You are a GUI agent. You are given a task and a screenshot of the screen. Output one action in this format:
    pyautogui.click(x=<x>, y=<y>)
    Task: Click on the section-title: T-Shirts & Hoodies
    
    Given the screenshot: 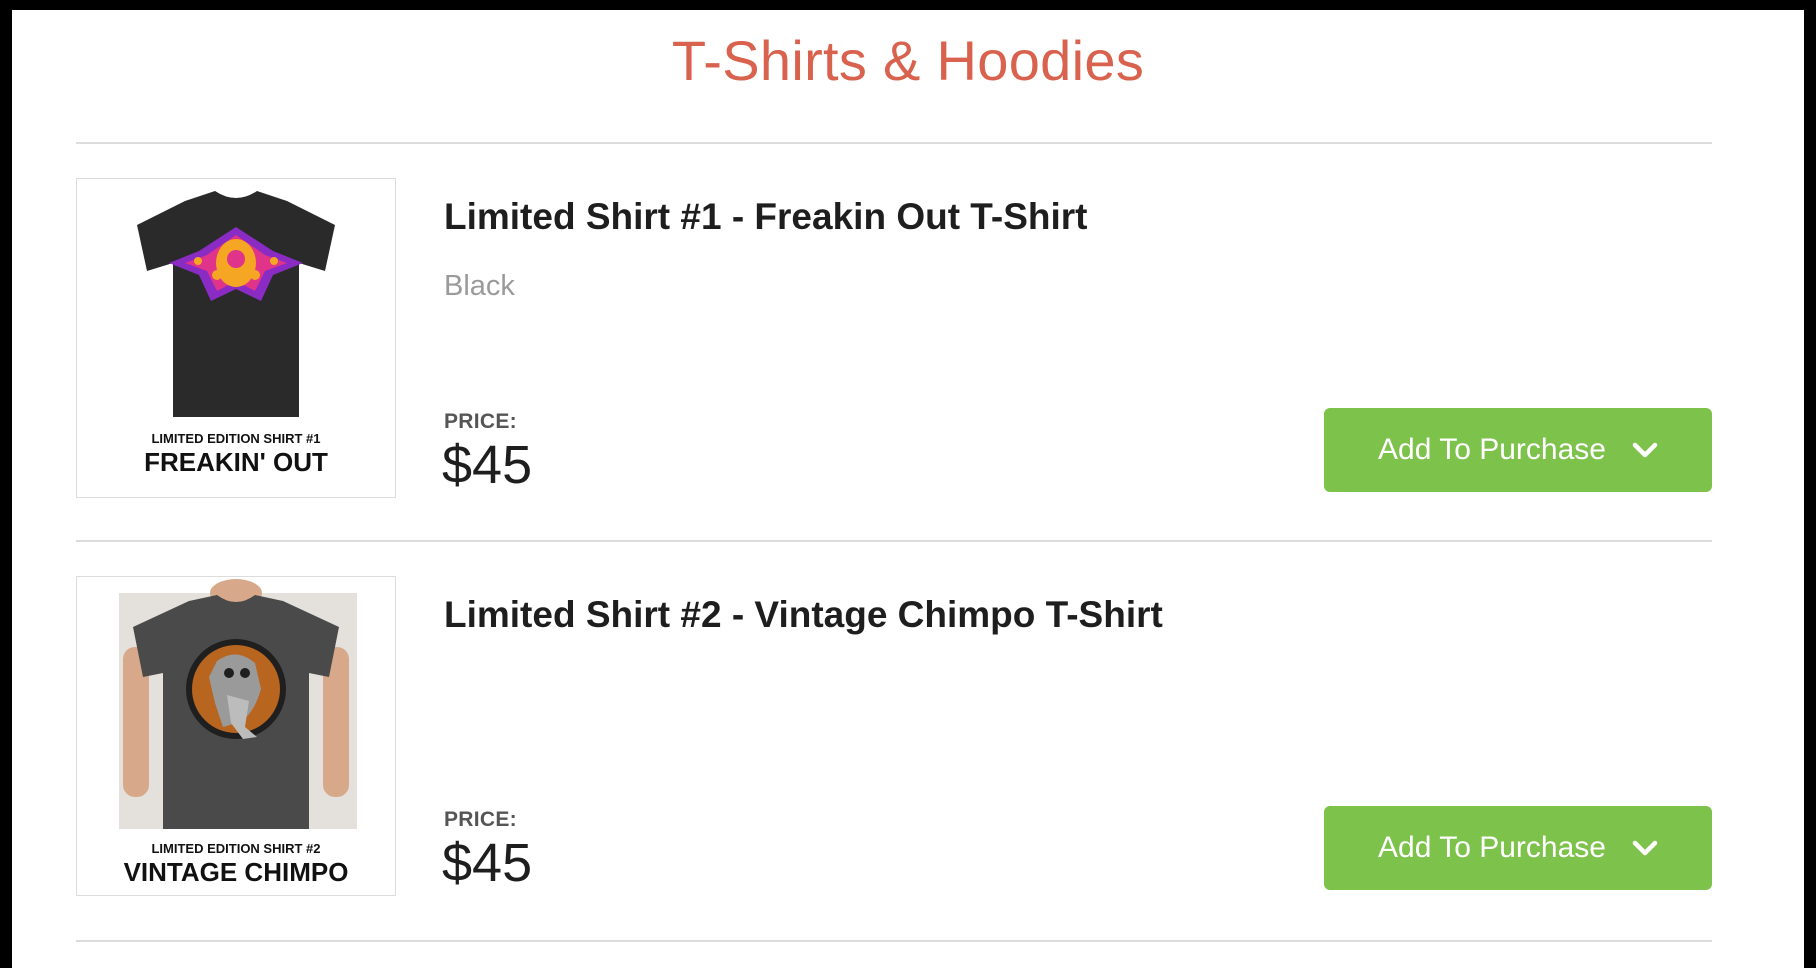 What is the action you would take?
    pyautogui.click(x=908, y=60)
    